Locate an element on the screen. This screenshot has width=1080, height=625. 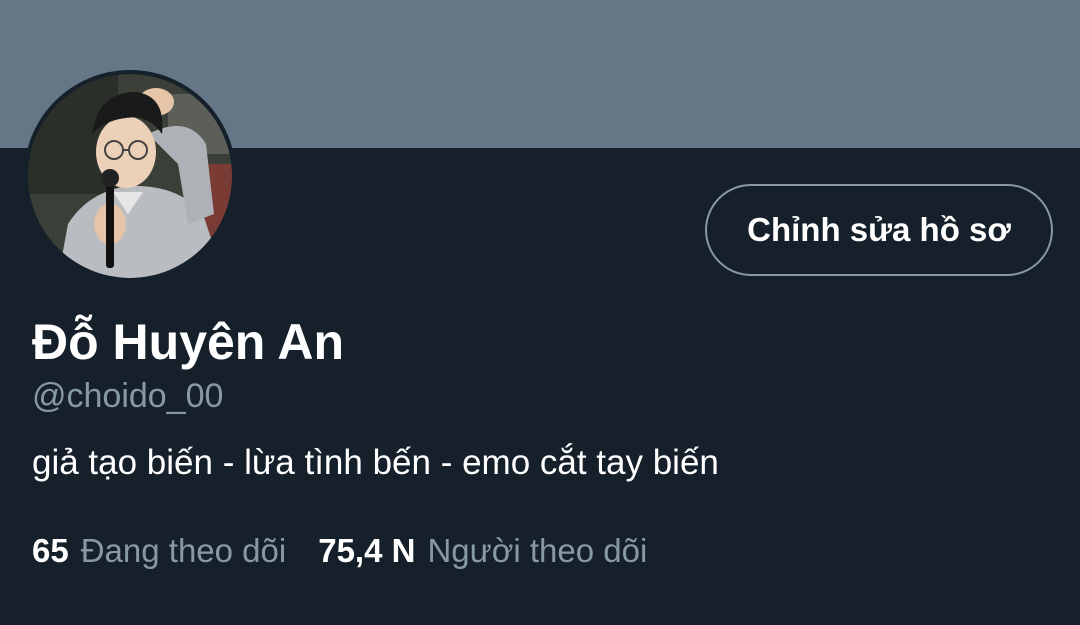
avatar is located at coordinates (130, 176).